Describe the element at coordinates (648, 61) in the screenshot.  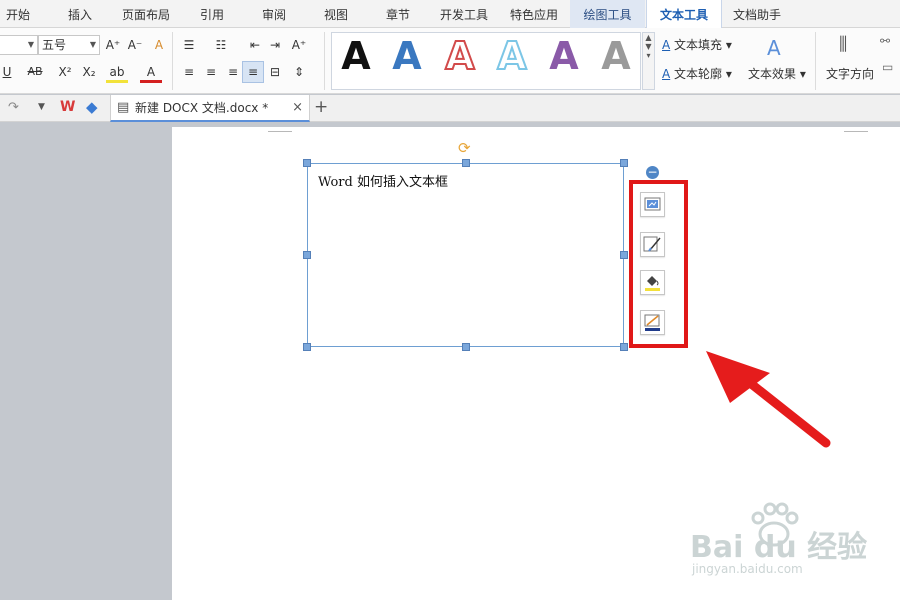
I see `gallery-scroll-icon: ▲ ▼ ▾` at that location.